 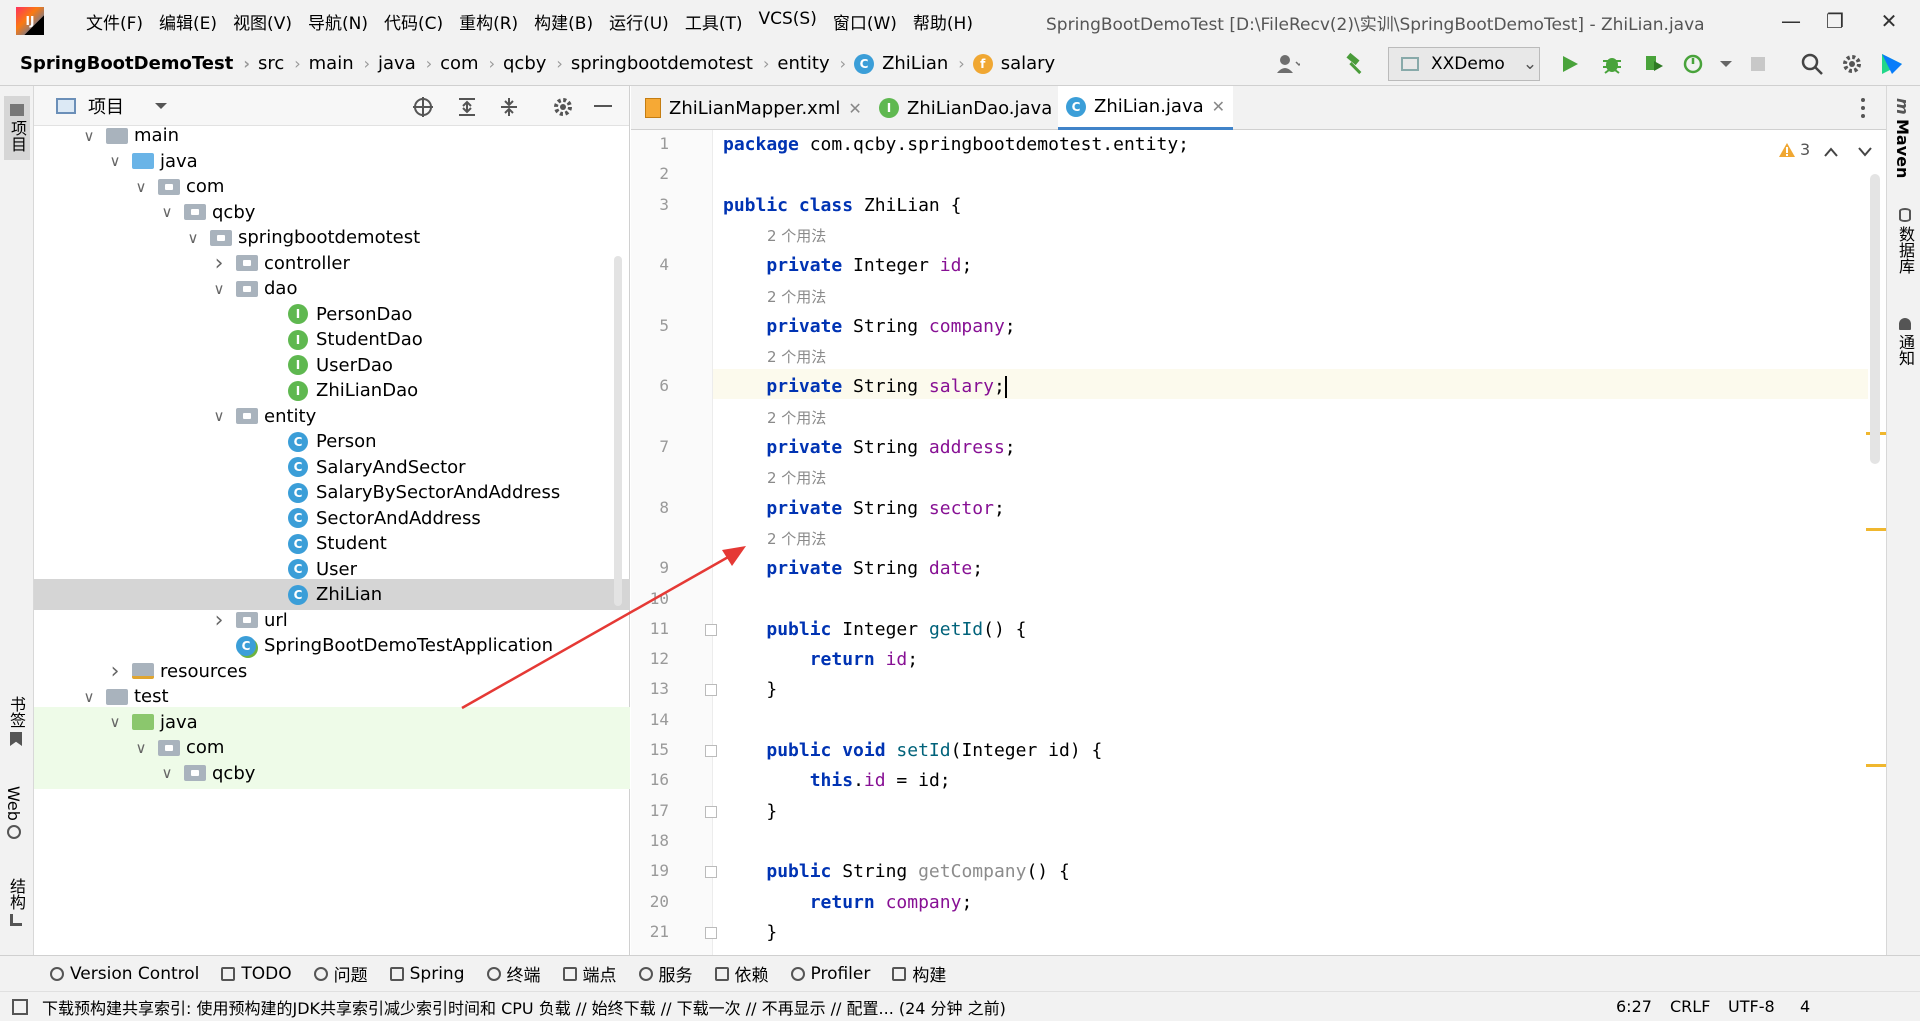 What do you see at coordinates (913, 63) in the screenshot?
I see `breadcrumb-class: C ZhiLian ›` at bounding box center [913, 63].